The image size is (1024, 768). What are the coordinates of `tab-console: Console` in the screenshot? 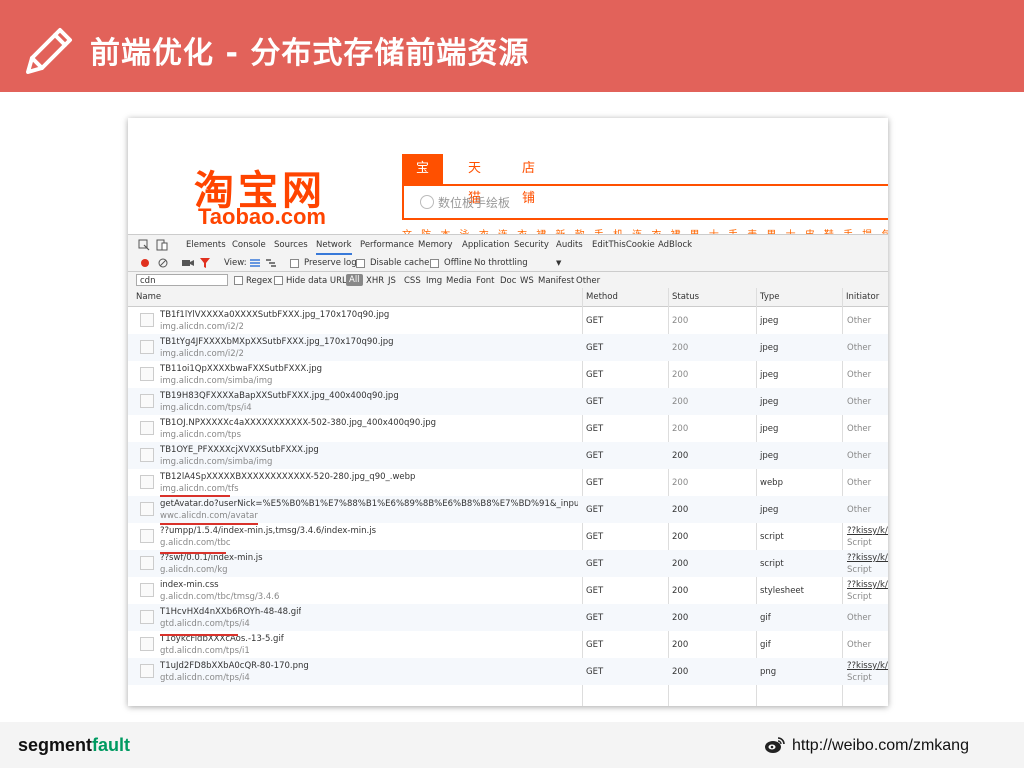 It's located at (249, 245).